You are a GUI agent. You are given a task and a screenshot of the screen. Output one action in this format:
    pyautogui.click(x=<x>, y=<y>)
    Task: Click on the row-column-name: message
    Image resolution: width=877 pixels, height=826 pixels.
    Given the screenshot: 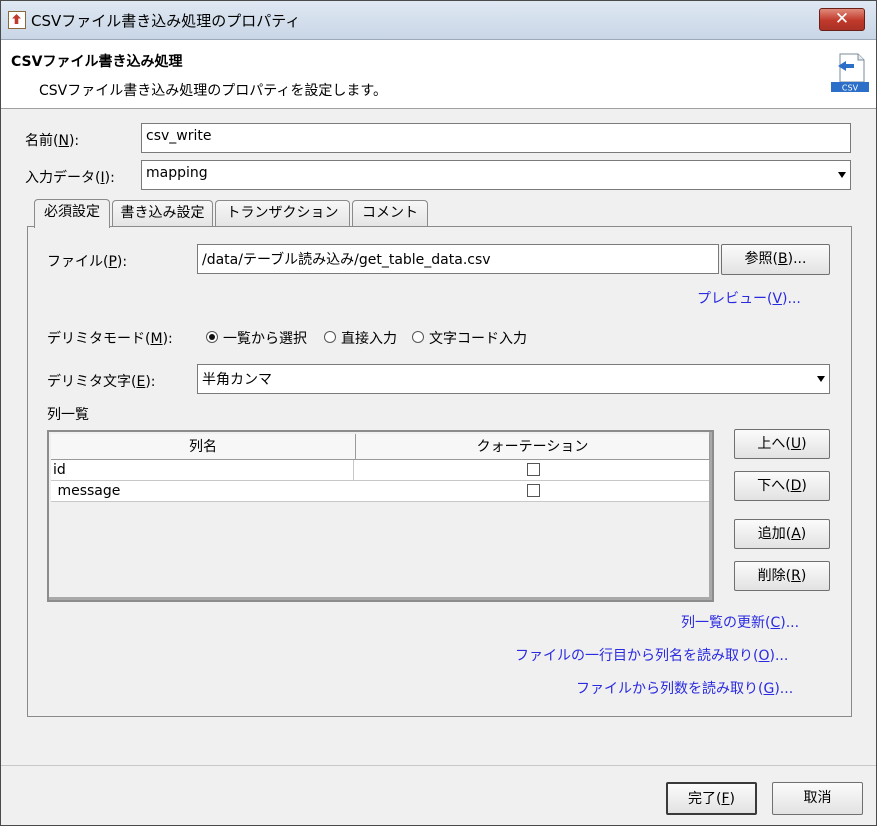 What is the action you would take?
    pyautogui.click(x=203, y=491)
    